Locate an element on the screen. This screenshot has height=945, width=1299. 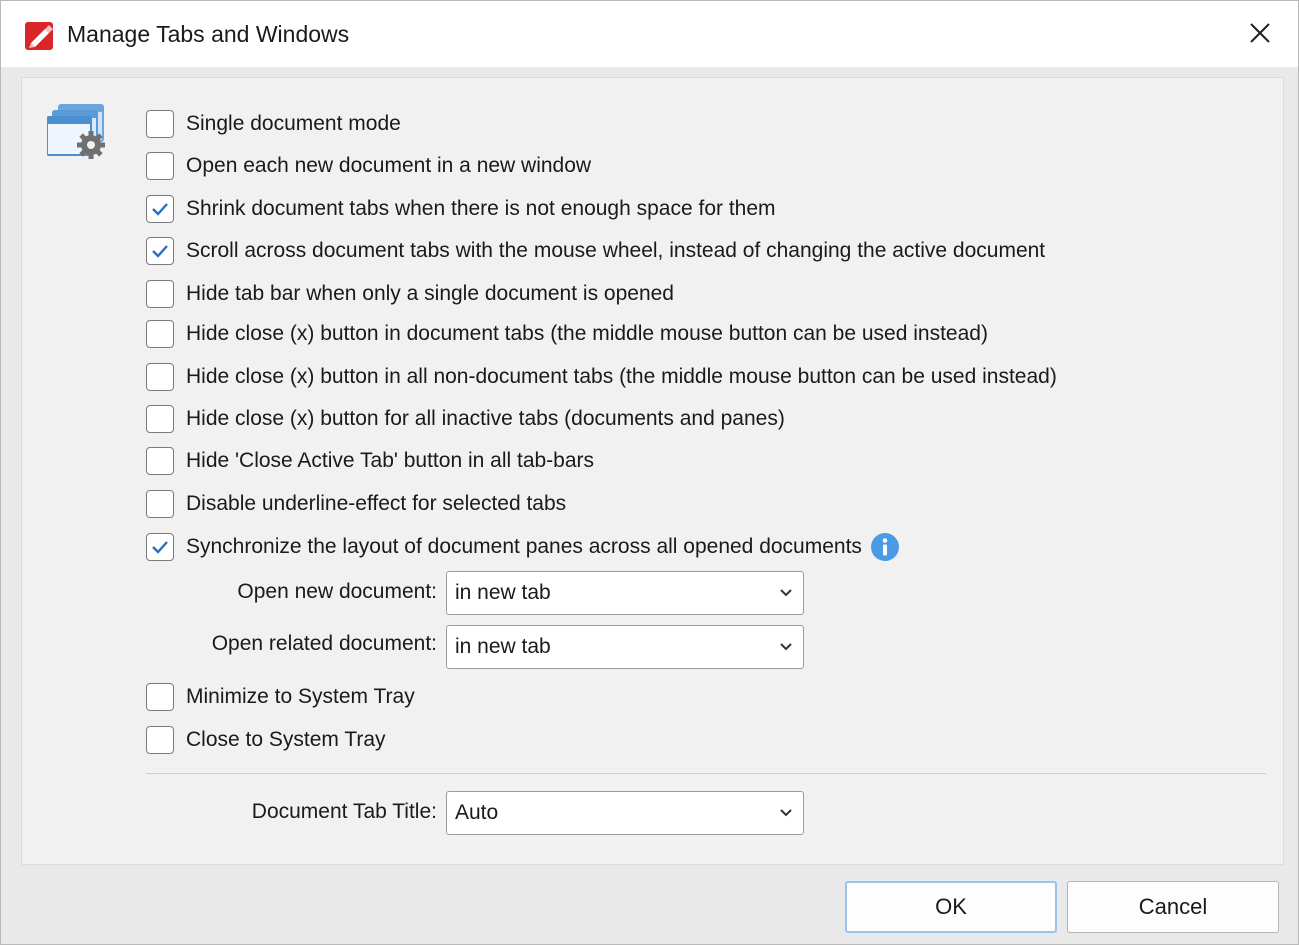
open-new-document-label: Open new document: is located at coordinates (337, 591).